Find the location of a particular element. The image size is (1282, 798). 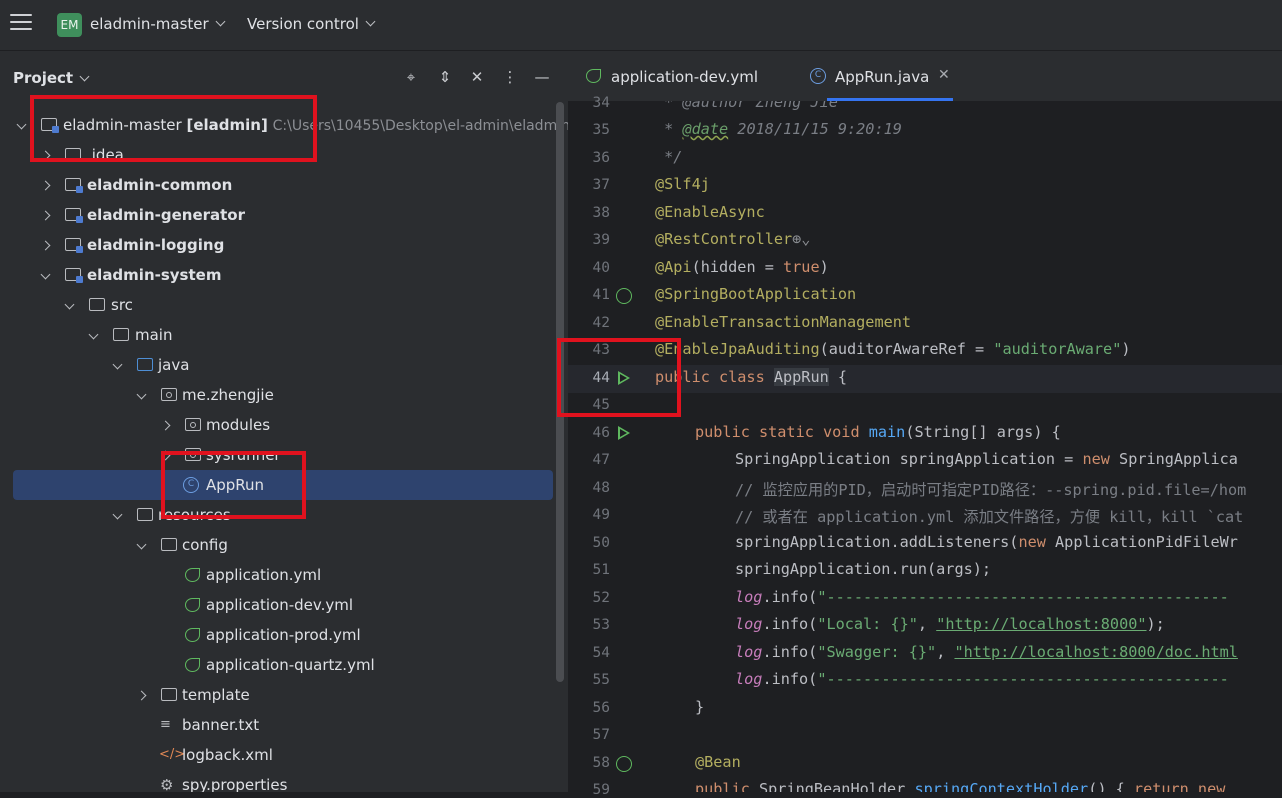

code-line: @EnableAsync is located at coordinates (710, 212).